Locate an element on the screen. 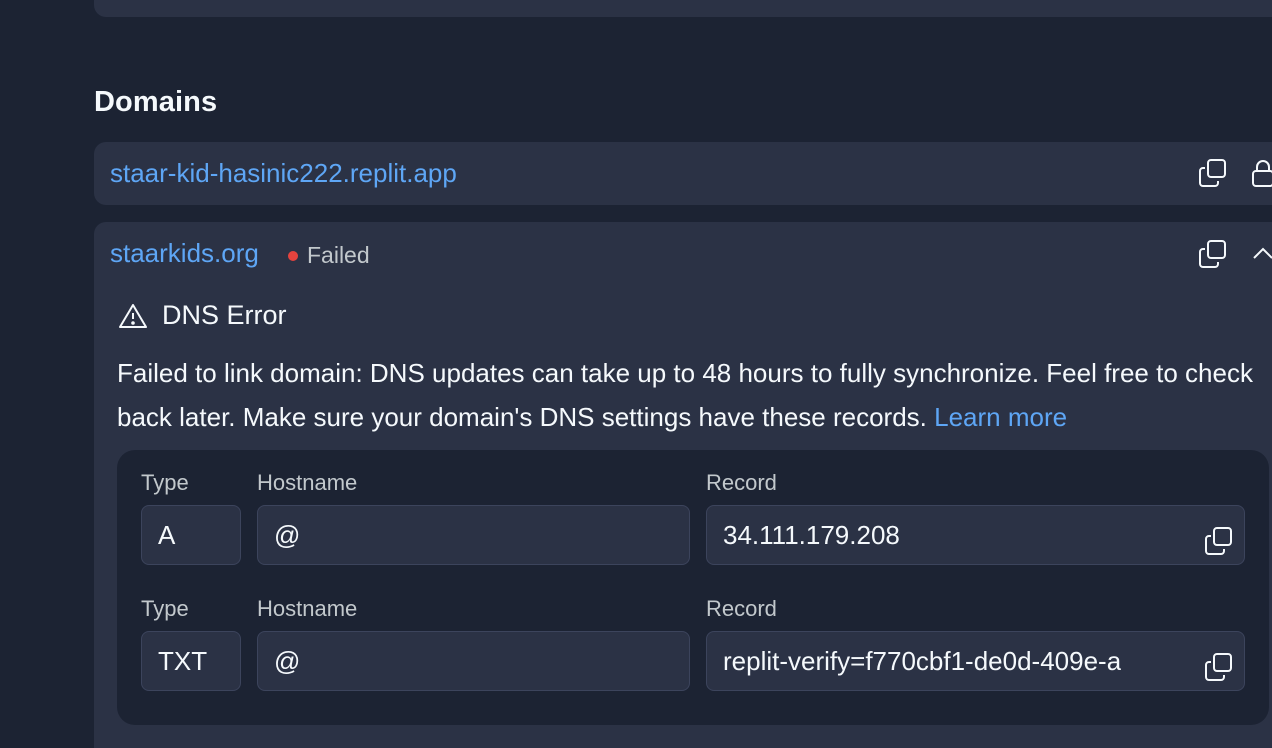 The width and height of the screenshot is (1272, 748). section-title: Domains is located at coordinates (156, 102).